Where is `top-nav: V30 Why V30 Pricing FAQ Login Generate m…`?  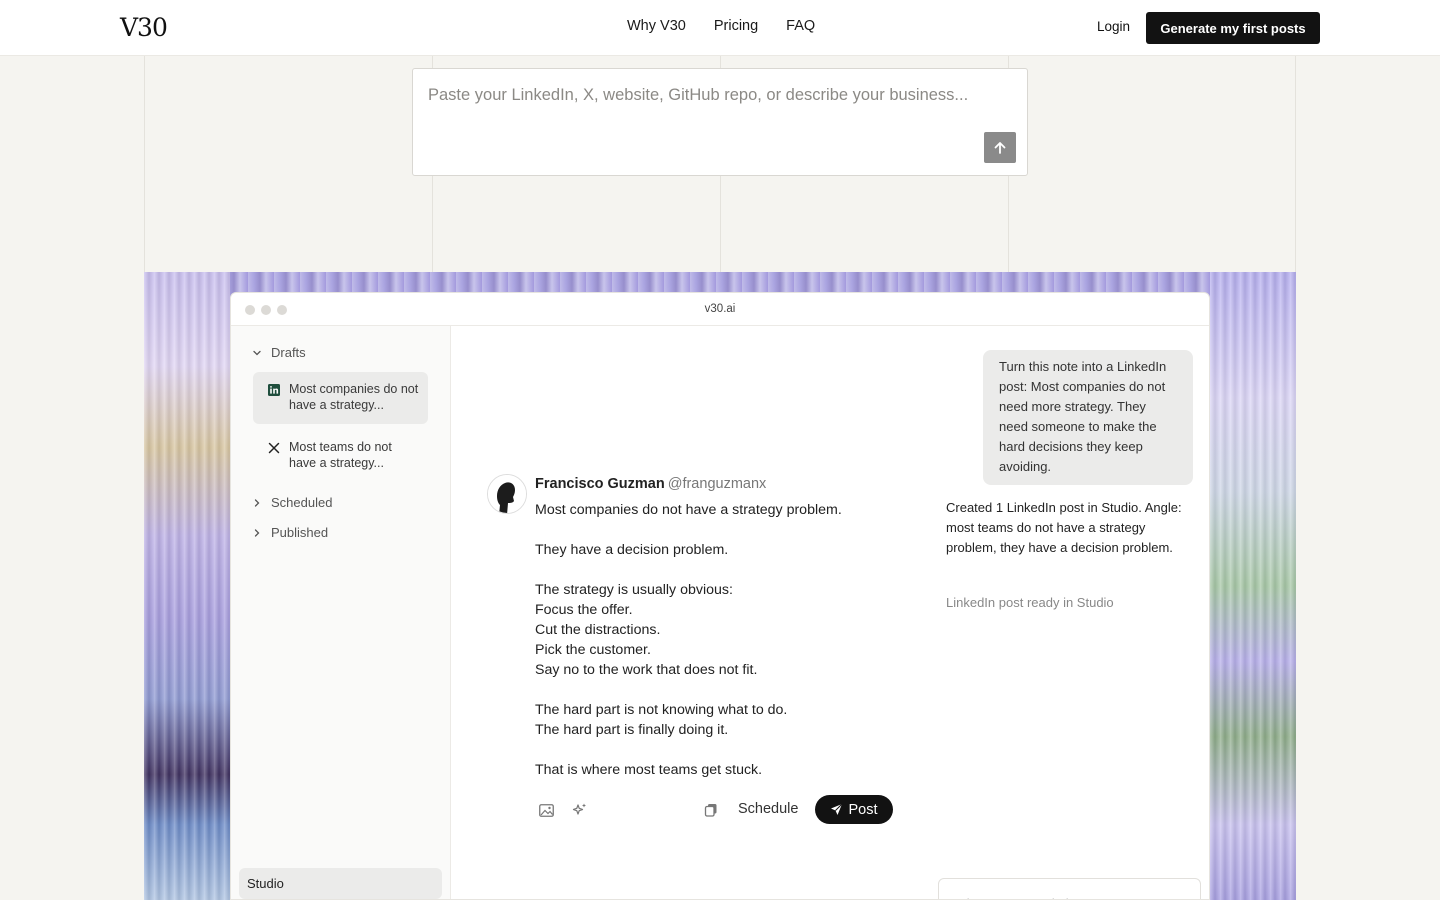
top-nav: V30 Why V30 Pricing FAQ Login Generate m… is located at coordinates (720, 28).